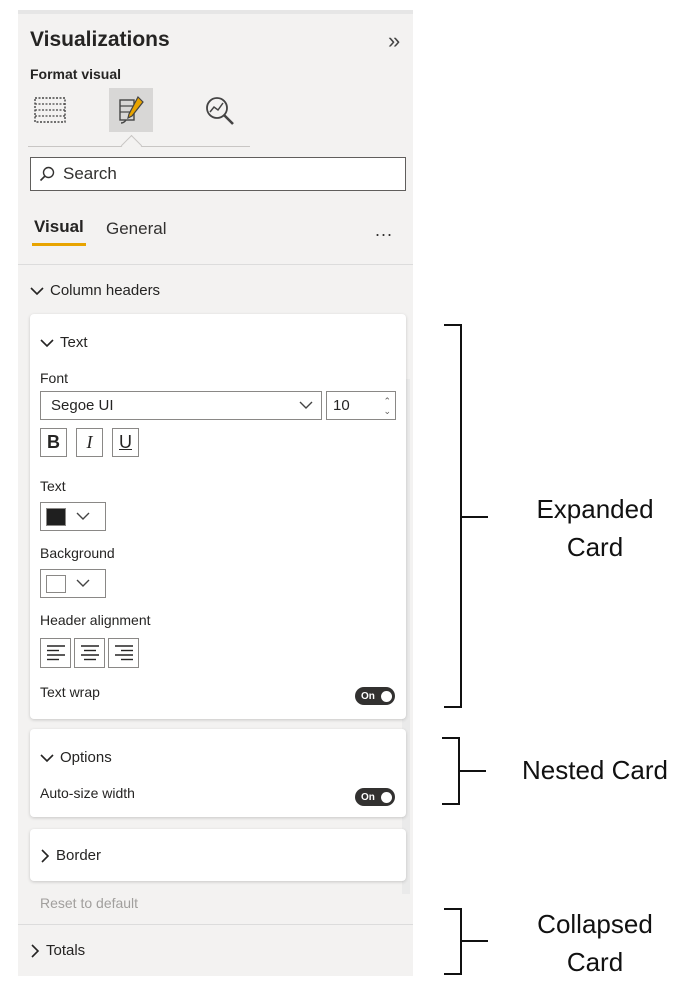 This screenshot has height=997, width=689. Describe the element at coordinates (87, 793) in the screenshot. I see `auto-size-width-label: Auto-size width` at that location.